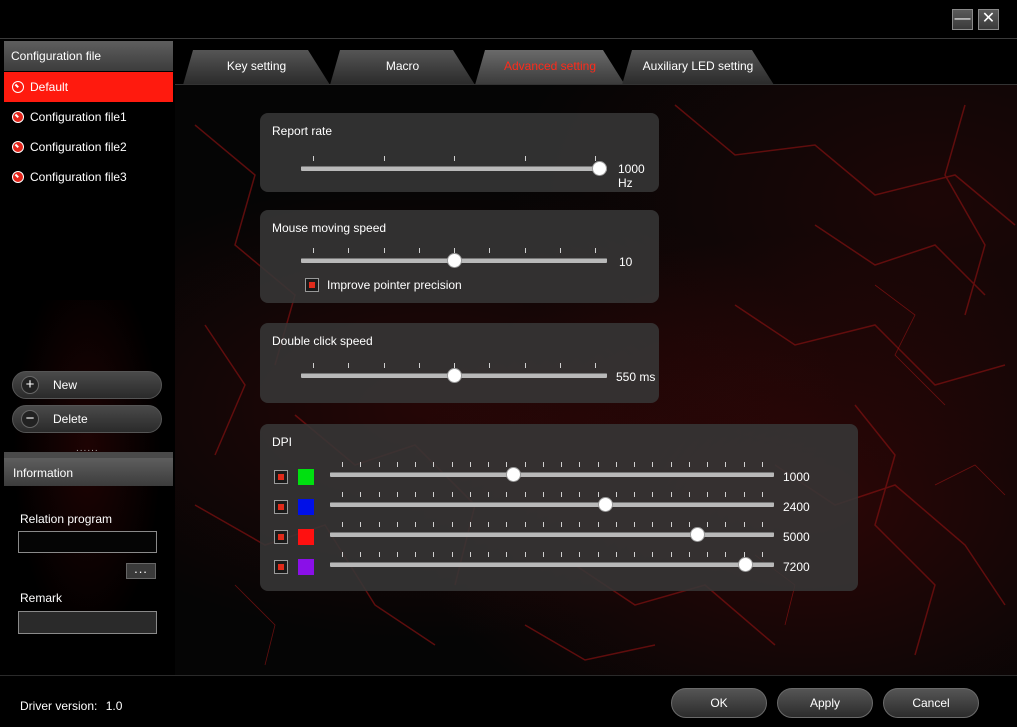 The height and width of the screenshot is (727, 1017). Describe the element at coordinates (306, 567) in the screenshot. I see `dpi-level-4-color` at that location.